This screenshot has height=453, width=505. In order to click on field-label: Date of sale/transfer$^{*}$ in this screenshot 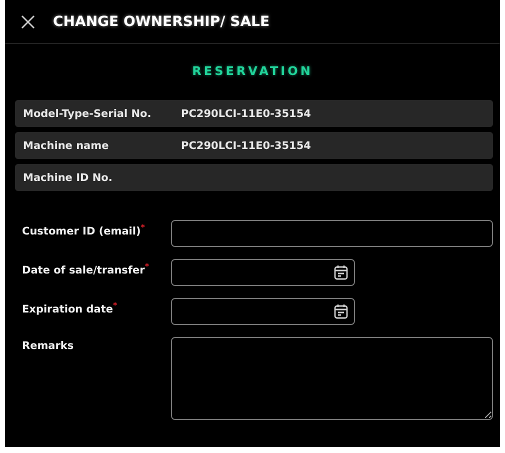, I will do `click(86, 268)`.